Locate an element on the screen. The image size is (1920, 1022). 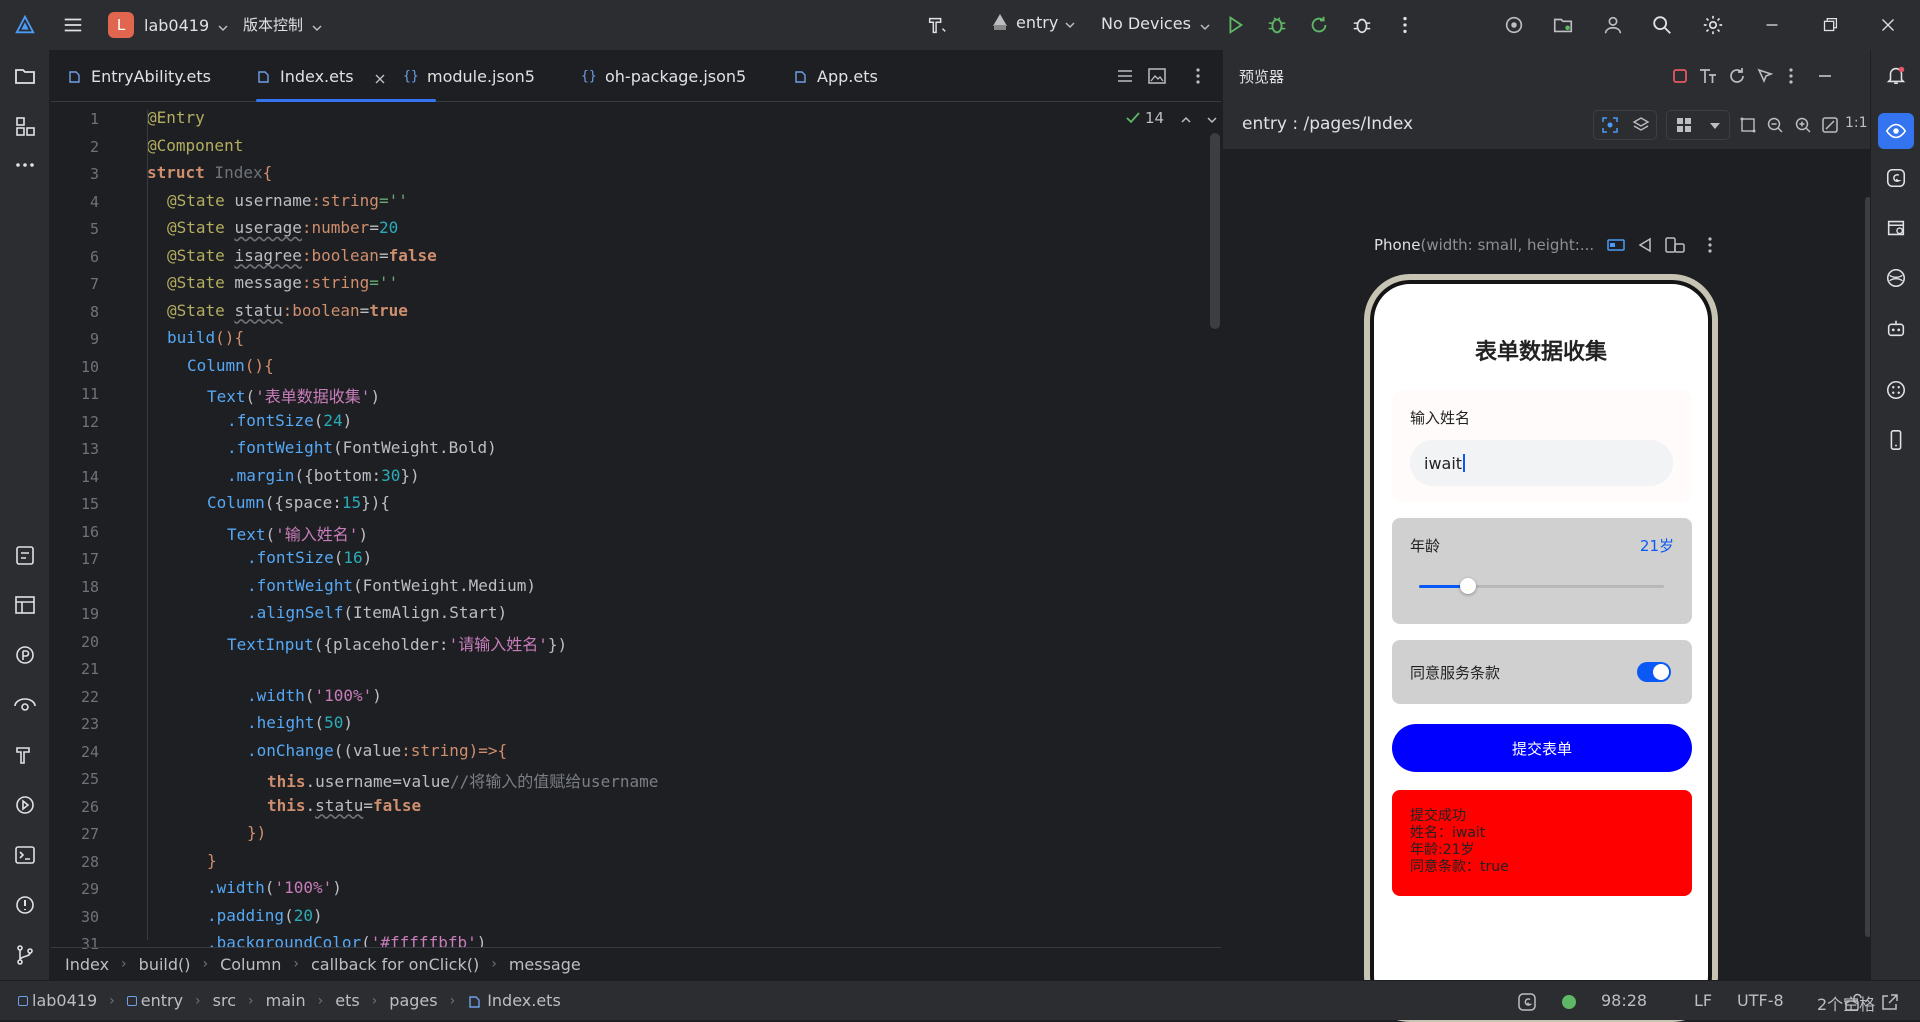
breadcrumb-item: Column is located at coordinates (250, 964).